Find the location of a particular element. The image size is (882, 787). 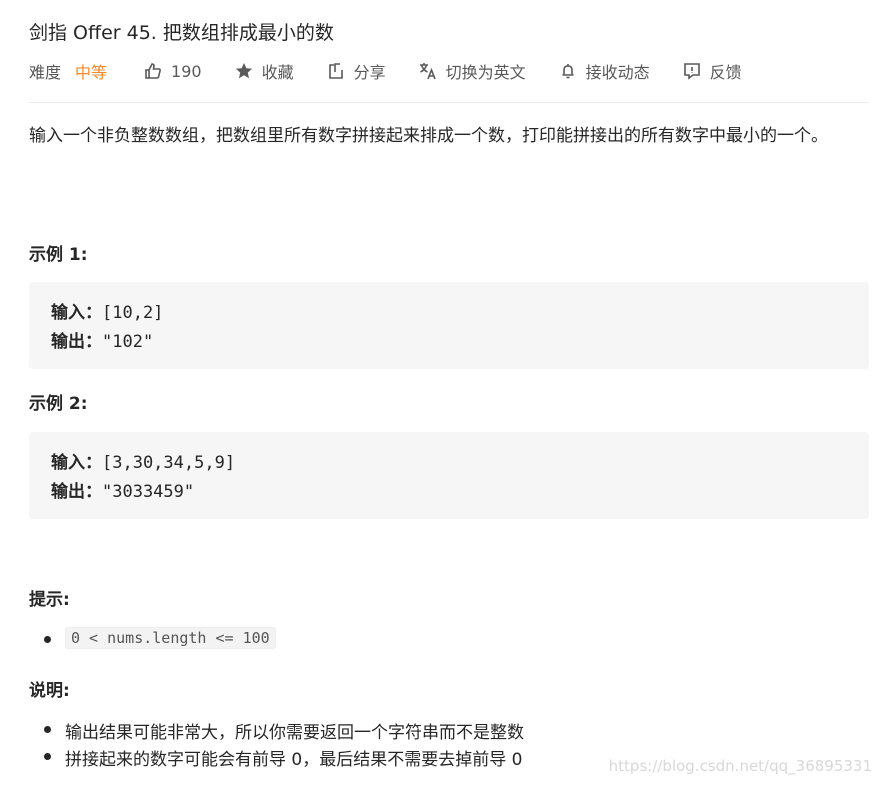

example-1-output: 输出："102" is located at coordinates (102, 339).